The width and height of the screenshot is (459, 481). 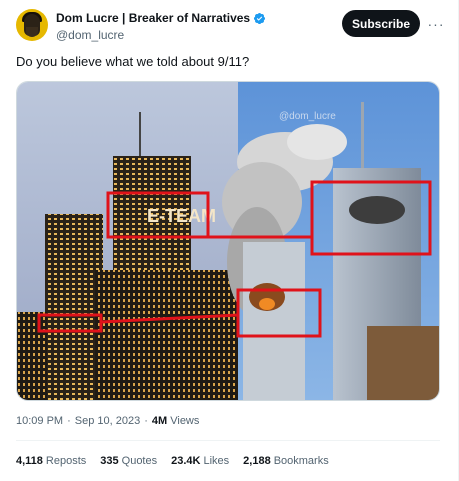 What do you see at coordinates (133, 61) in the screenshot?
I see `tweet-text: Do you believe what we told about 9/11?` at bounding box center [133, 61].